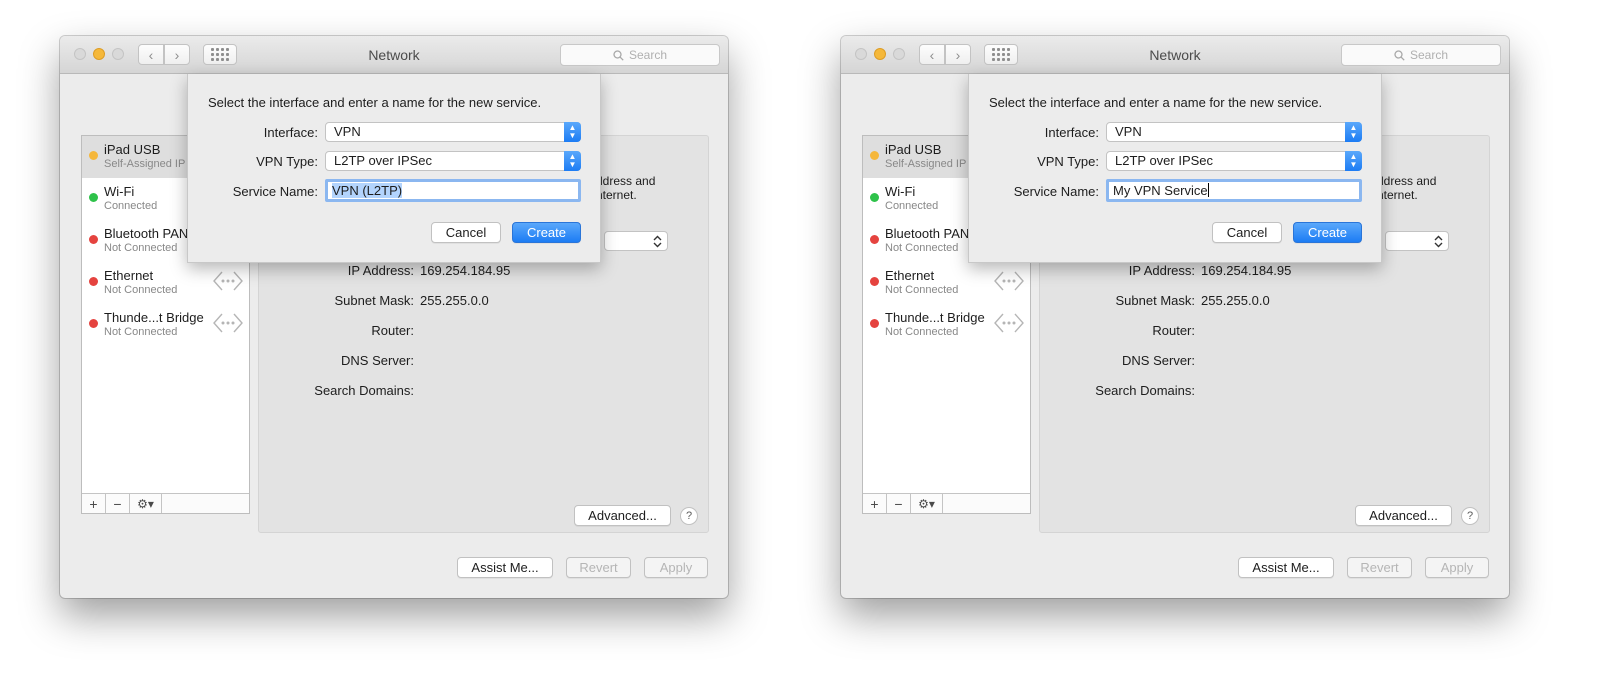 Image resolution: width=1600 pixels, height=695 pixels. I want to click on service-status: Self-Assigned IP, so click(926, 164).